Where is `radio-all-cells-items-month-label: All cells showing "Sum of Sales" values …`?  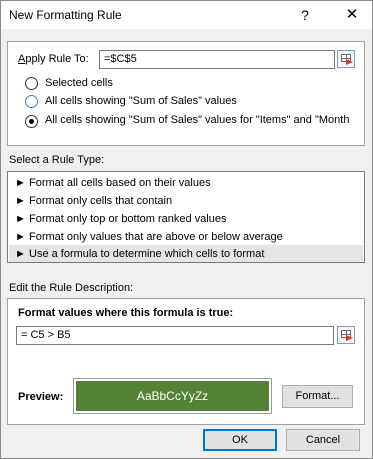
radio-all-cells-items-month-label: All cells showing "Sum of Sales" values … is located at coordinates (197, 120).